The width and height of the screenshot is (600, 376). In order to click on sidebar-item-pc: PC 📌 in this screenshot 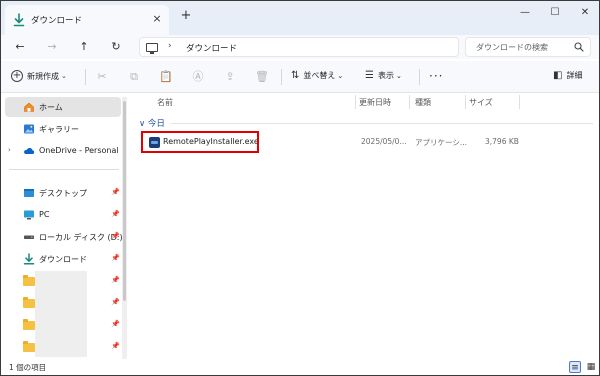, I will do `click(63, 215)`.